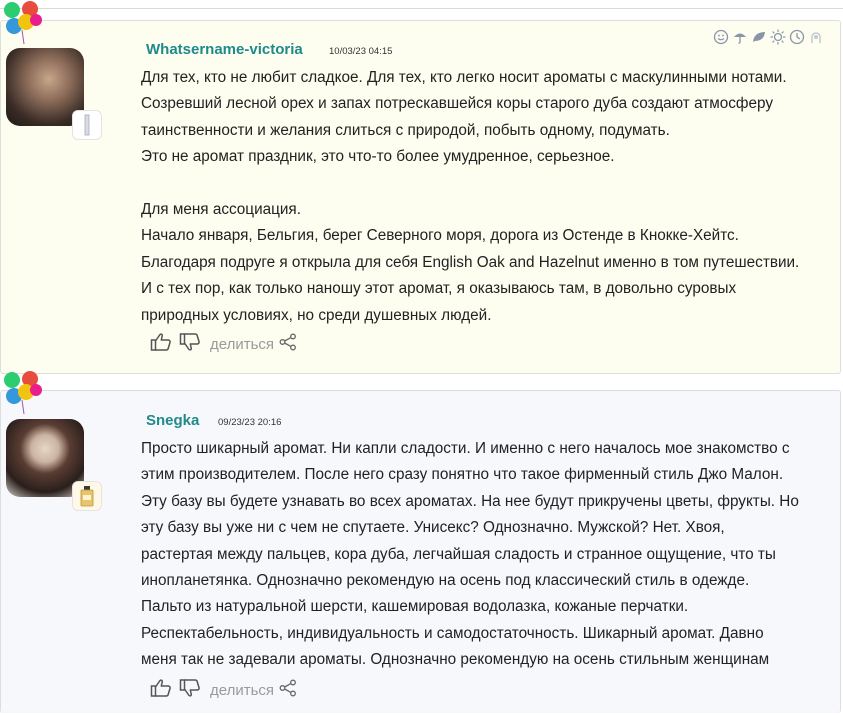  What do you see at coordinates (221, 210) in the screenshot?
I see `review-line: Для меня ассоциация.` at bounding box center [221, 210].